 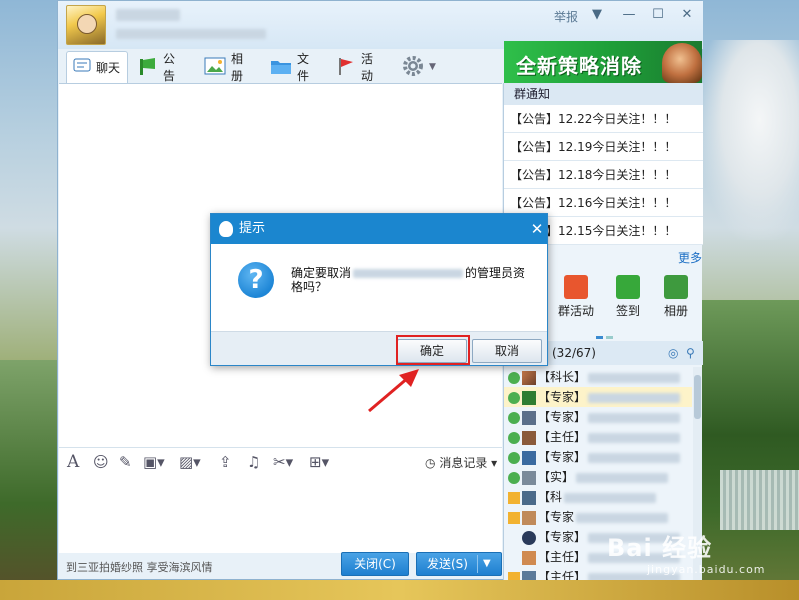 What do you see at coordinates (319, 462) in the screenshot?
I see `gift-icon: ⊞▾` at bounding box center [319, 462].